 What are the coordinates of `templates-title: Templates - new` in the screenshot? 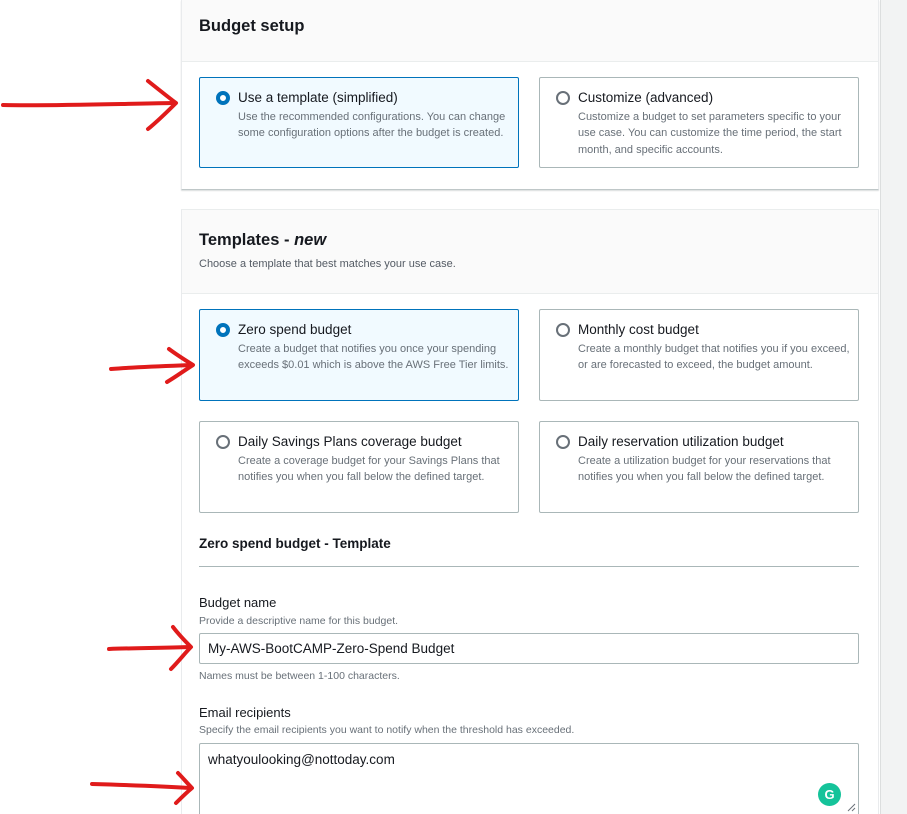 It's located at (262, 240).